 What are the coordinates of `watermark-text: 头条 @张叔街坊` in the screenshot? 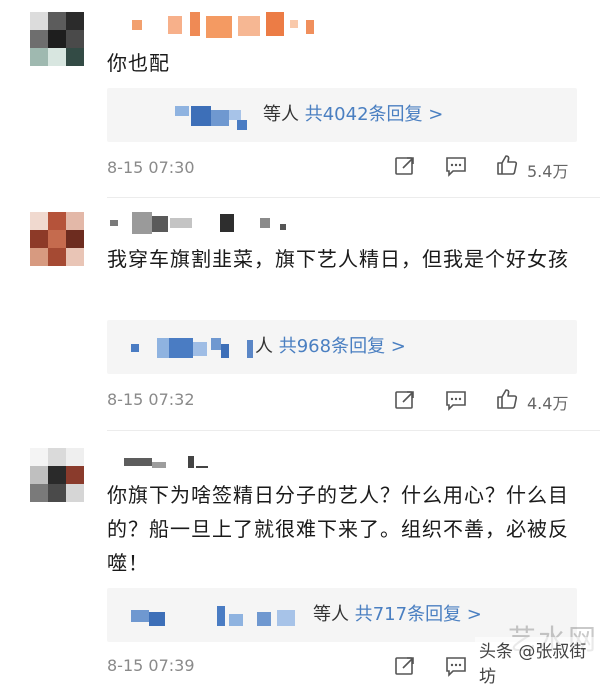 It's located at (537, 662).